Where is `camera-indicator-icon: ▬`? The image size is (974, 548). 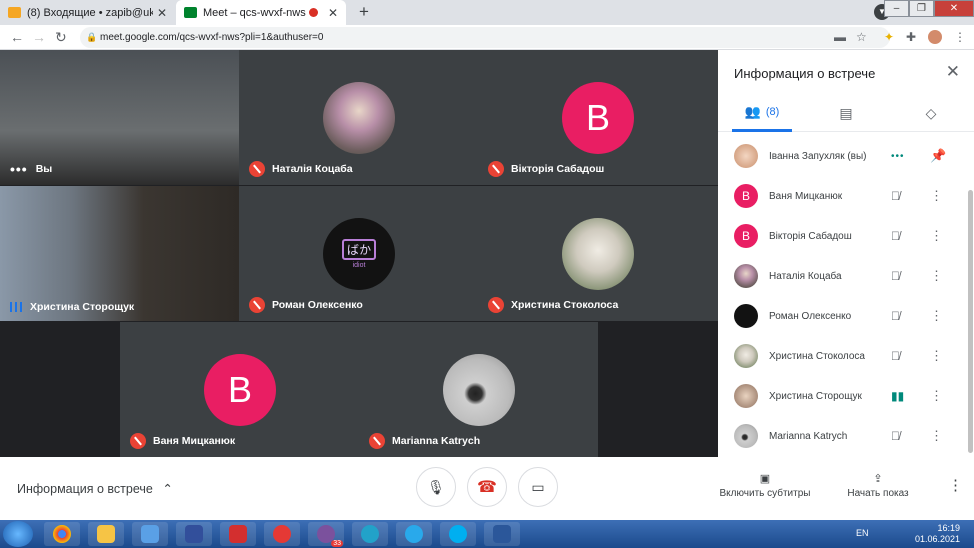
camera-indicator-icon: ▬ is located at coordinates (840, 37).